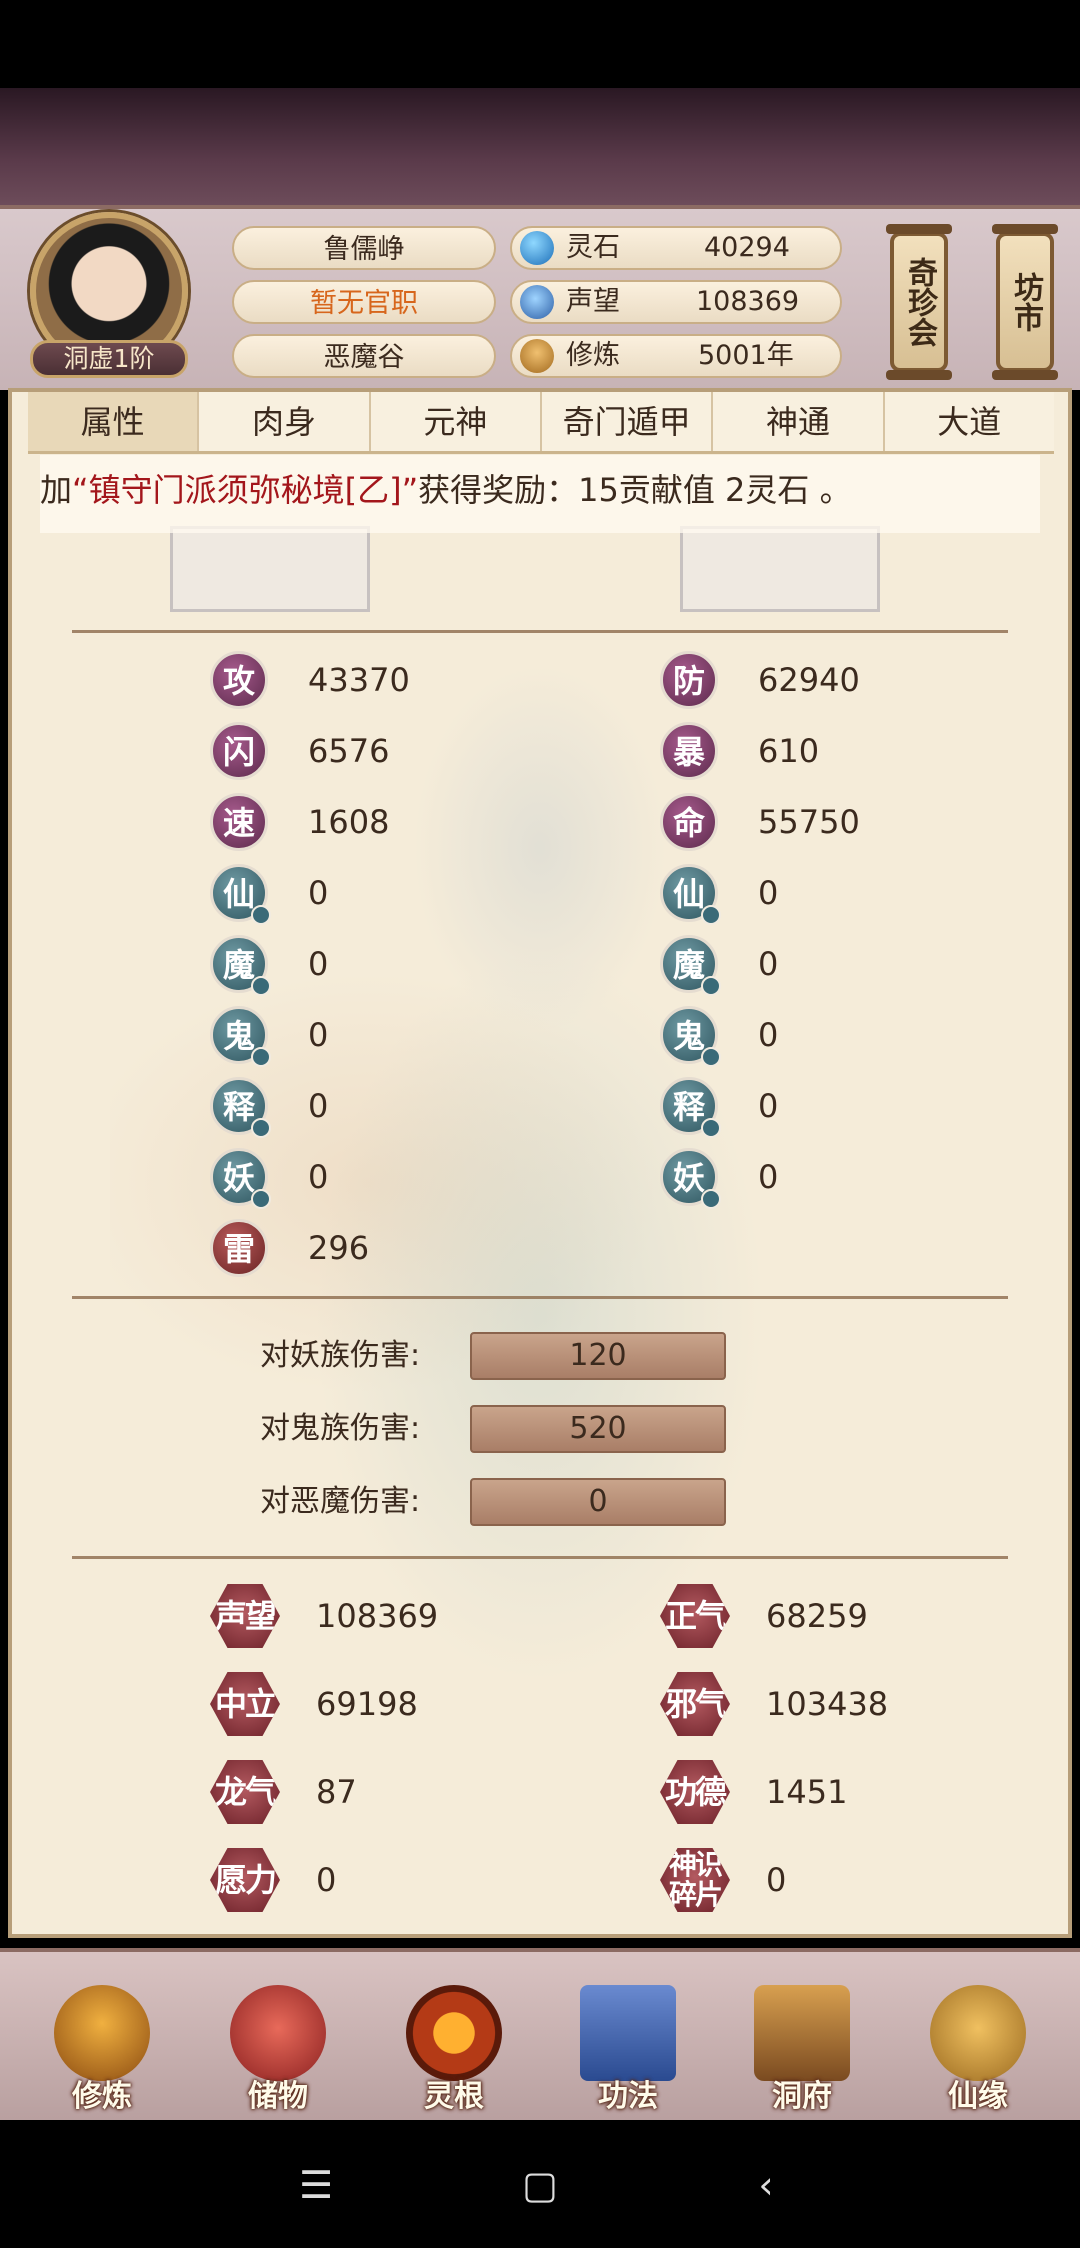 This screenshot has width=1080, height=2248. Describe the element at coordinates (239, 680) in the screenshot. I see `attack-icon: 攻` at that location.